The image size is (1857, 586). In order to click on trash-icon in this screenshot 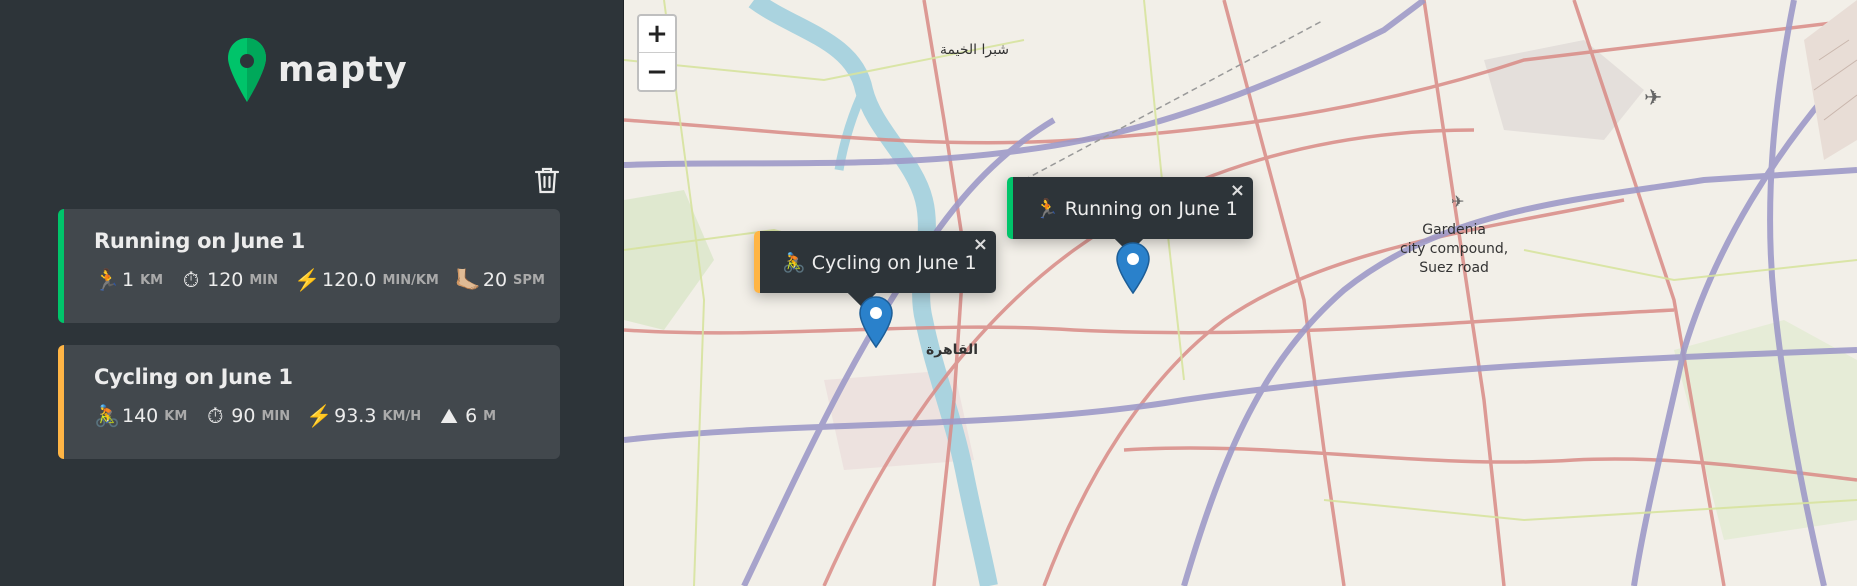, I will do `click(547, 180)`.